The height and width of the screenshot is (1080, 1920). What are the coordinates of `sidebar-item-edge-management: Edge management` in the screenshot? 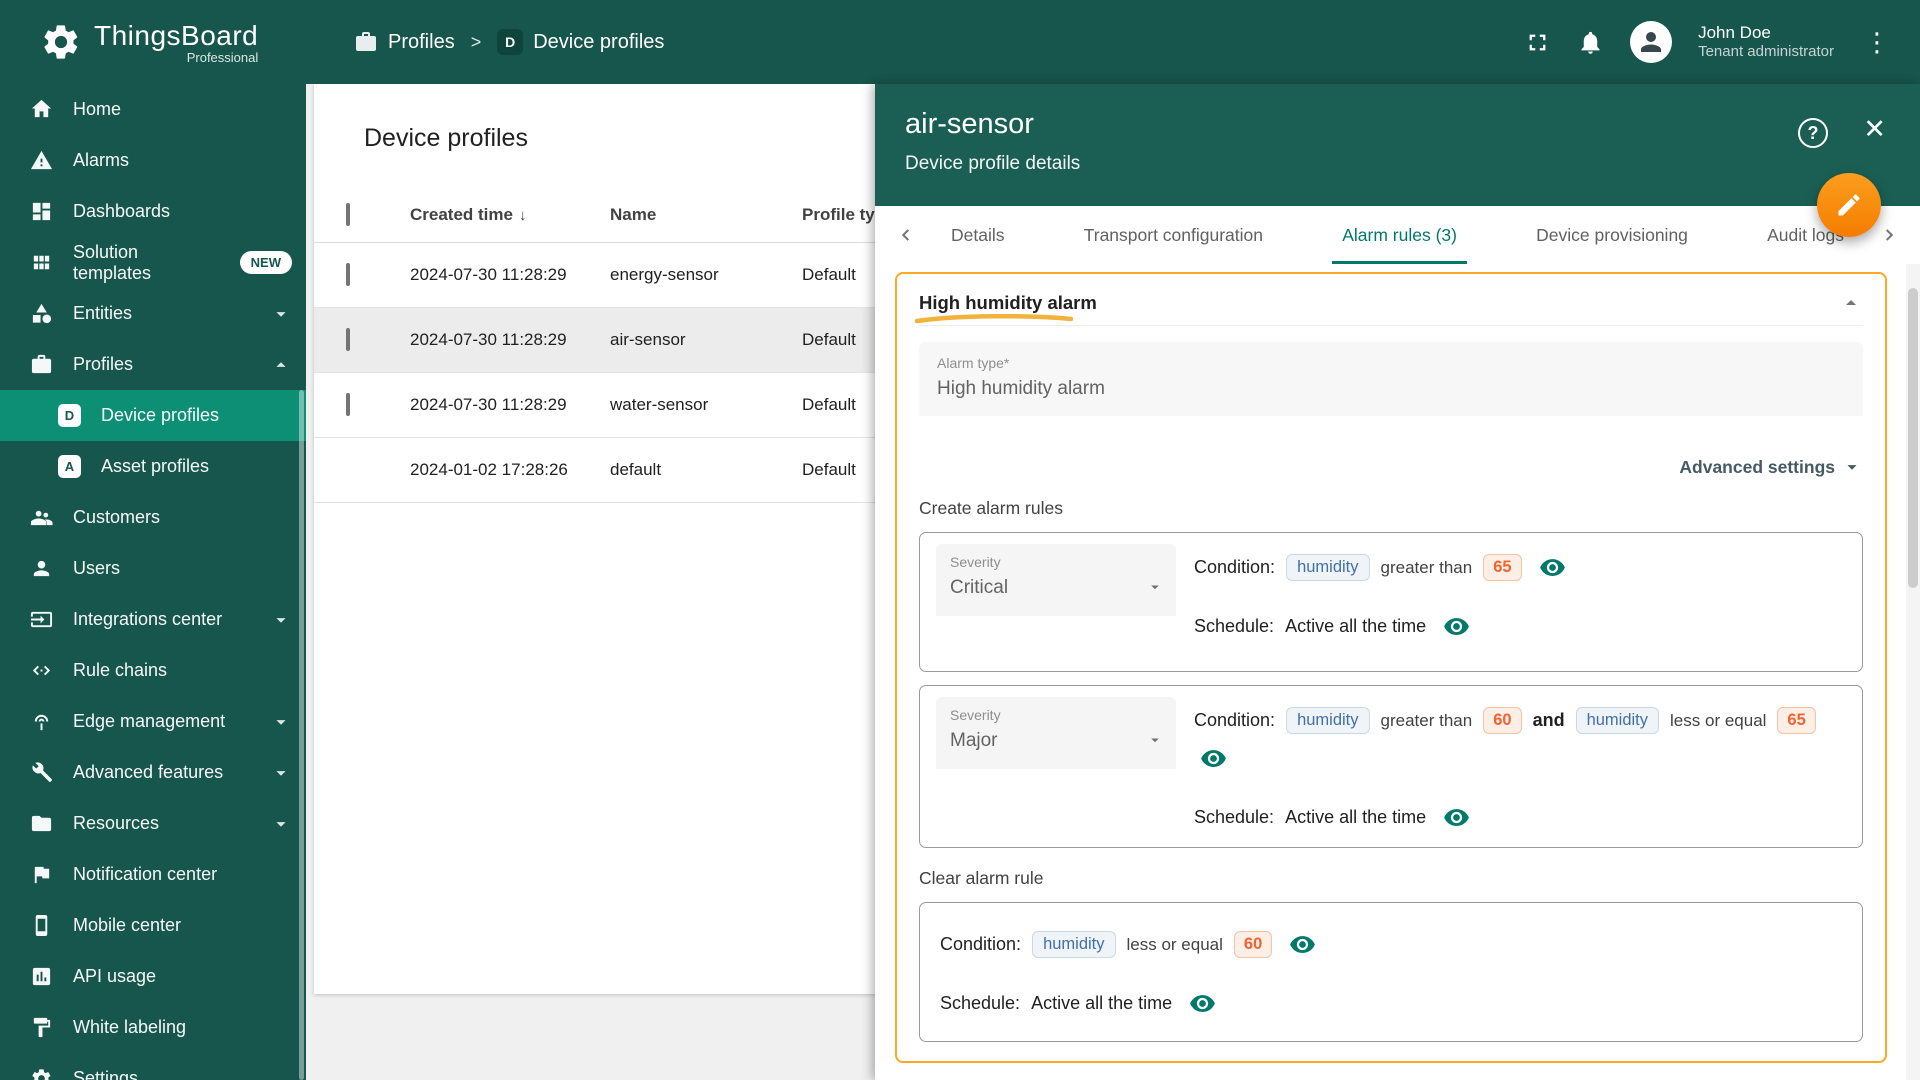 It's located at (153, 721).